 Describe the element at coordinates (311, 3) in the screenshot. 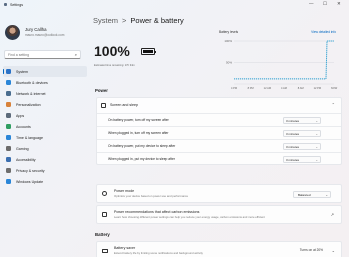

I see `minimize-button: —` at that location.